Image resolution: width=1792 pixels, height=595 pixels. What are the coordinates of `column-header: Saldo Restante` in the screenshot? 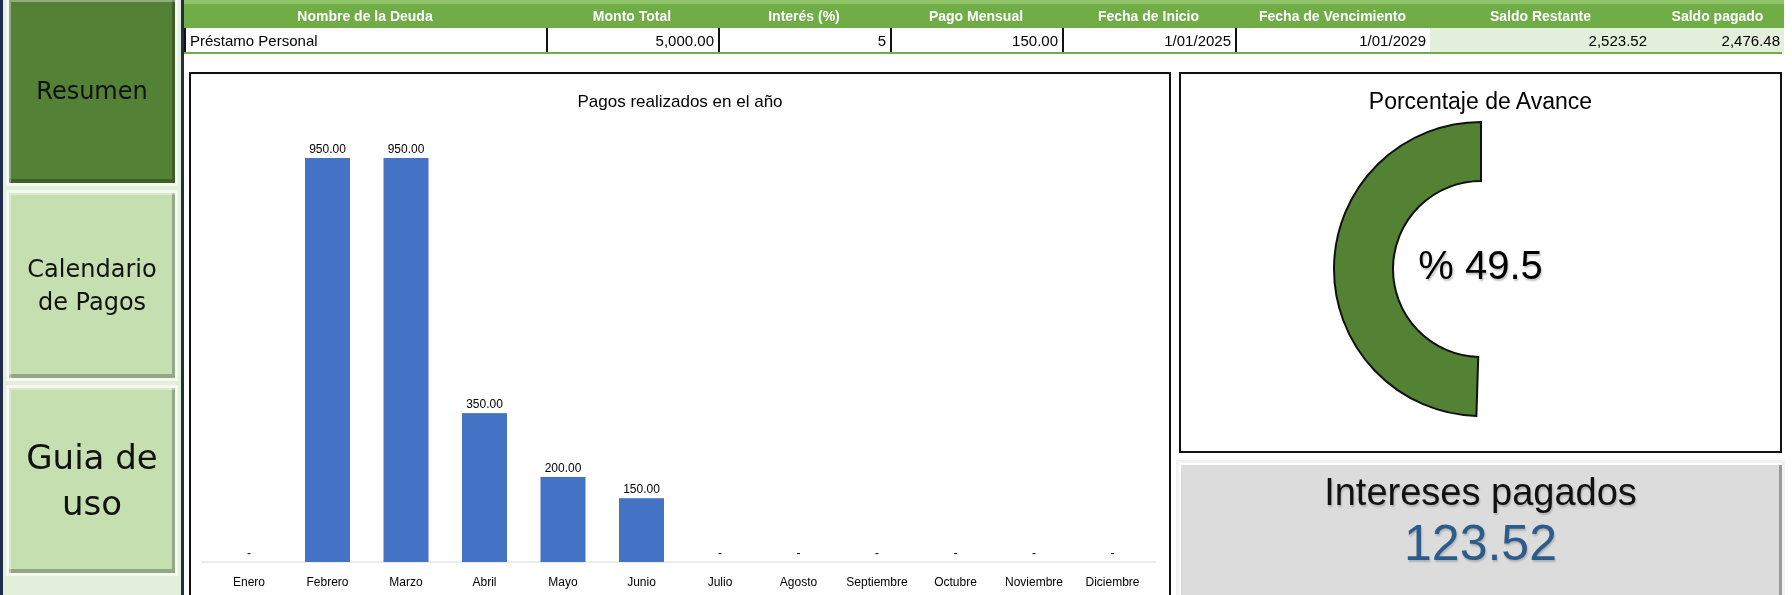 It's located at (1540, 14).